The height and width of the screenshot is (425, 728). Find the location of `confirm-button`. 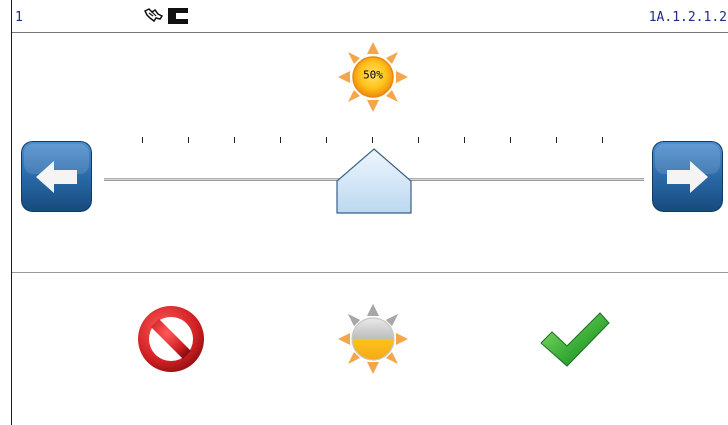

confirm-button is located at coordinates (575, 339).